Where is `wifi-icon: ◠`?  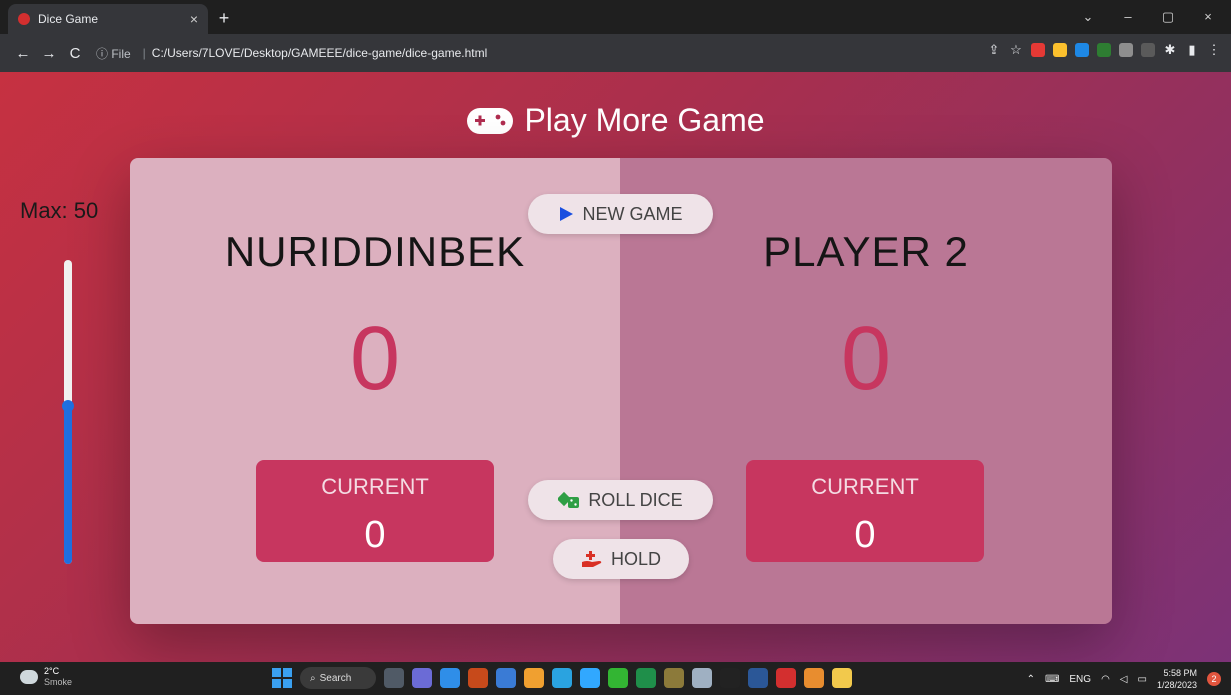
wifi-icon: ◠ is located at coordinates (1105, 679).